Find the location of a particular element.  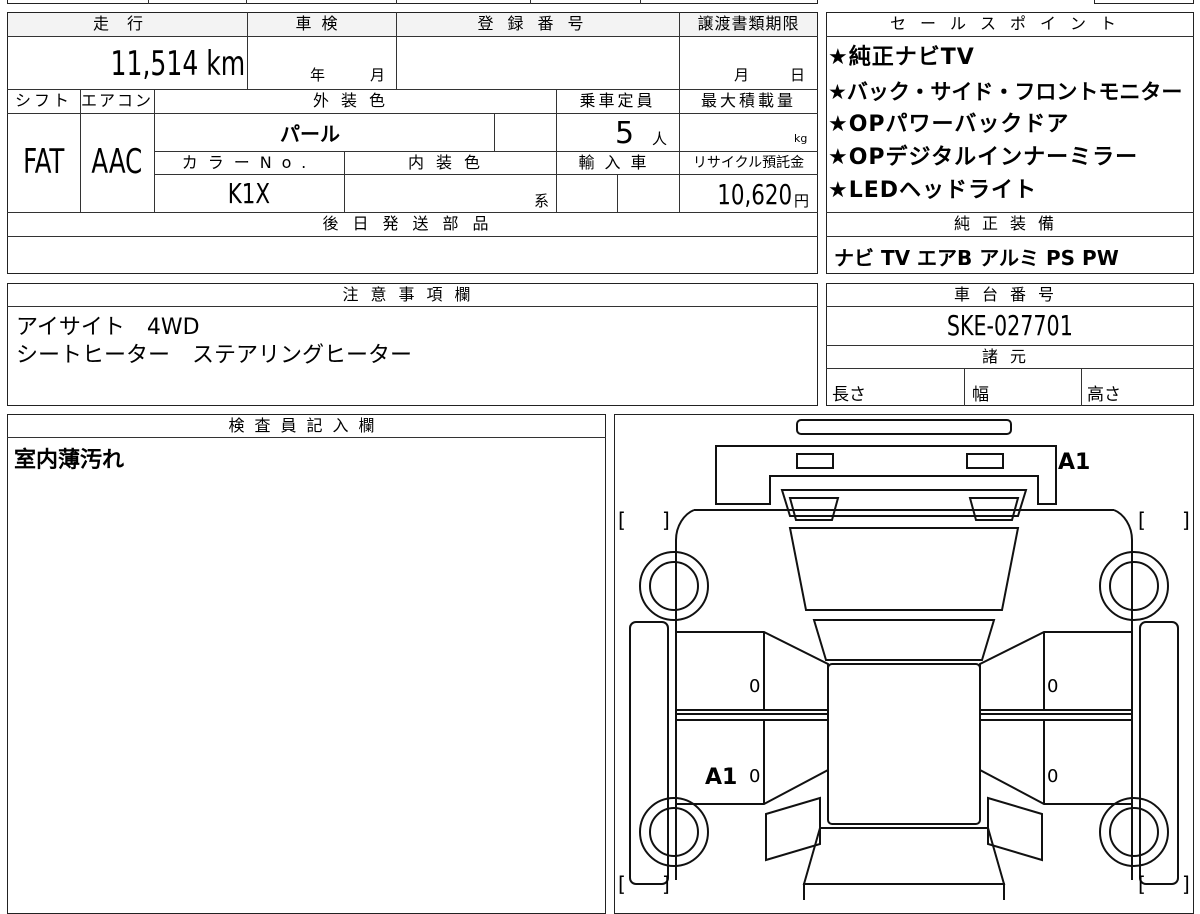

genuine-equipment-value: ナビ TV エアB アルミ PS PW is located at coordinates (976, 258).